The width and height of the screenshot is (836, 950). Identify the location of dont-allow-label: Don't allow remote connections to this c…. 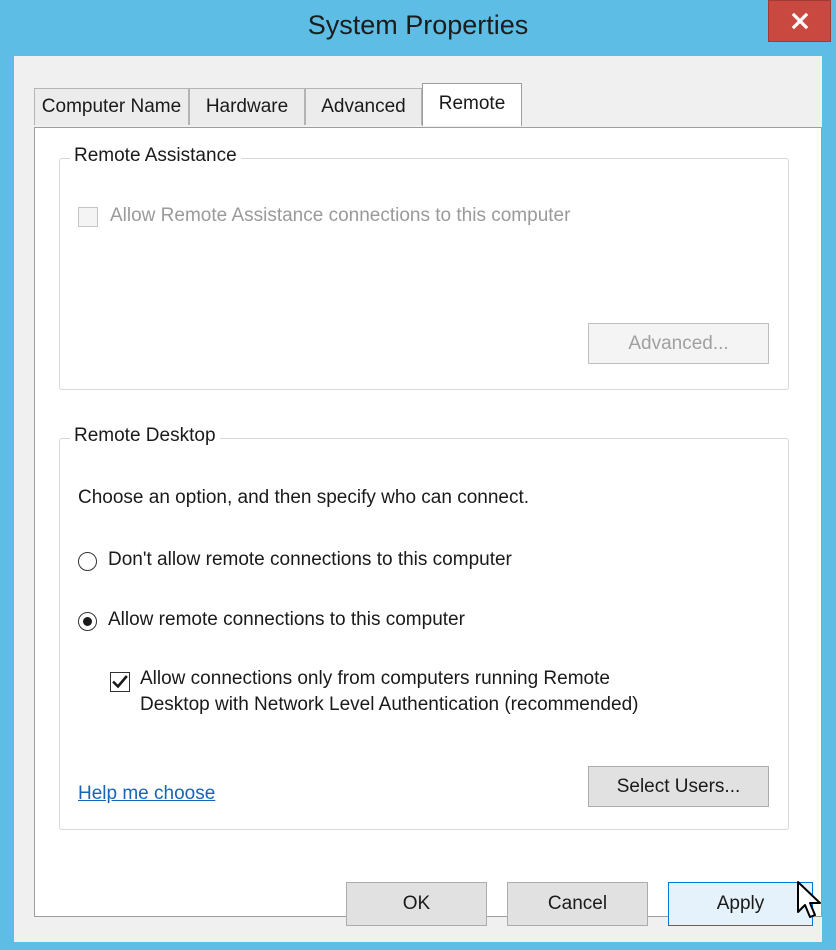
(310, 559).